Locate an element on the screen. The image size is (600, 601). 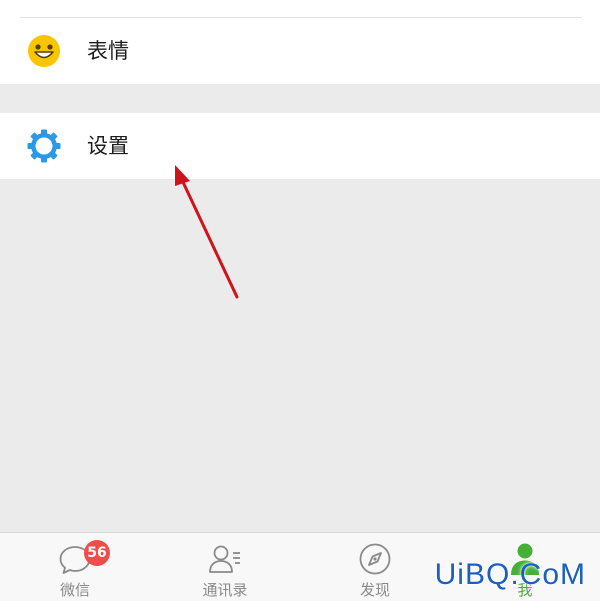
menu-item-label: 表情 is located at coordinates (108, 51).